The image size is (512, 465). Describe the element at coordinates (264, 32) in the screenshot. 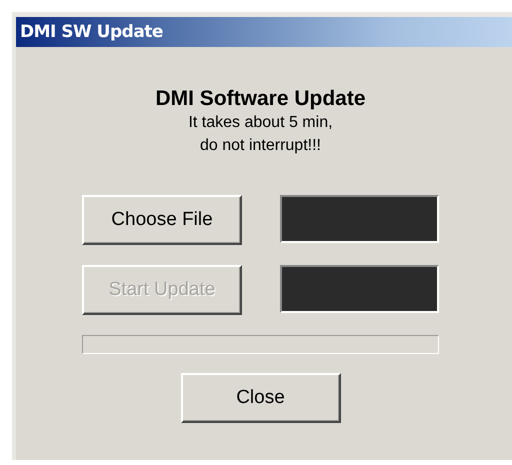

I see `window-title: DMI SW Update` at that location.